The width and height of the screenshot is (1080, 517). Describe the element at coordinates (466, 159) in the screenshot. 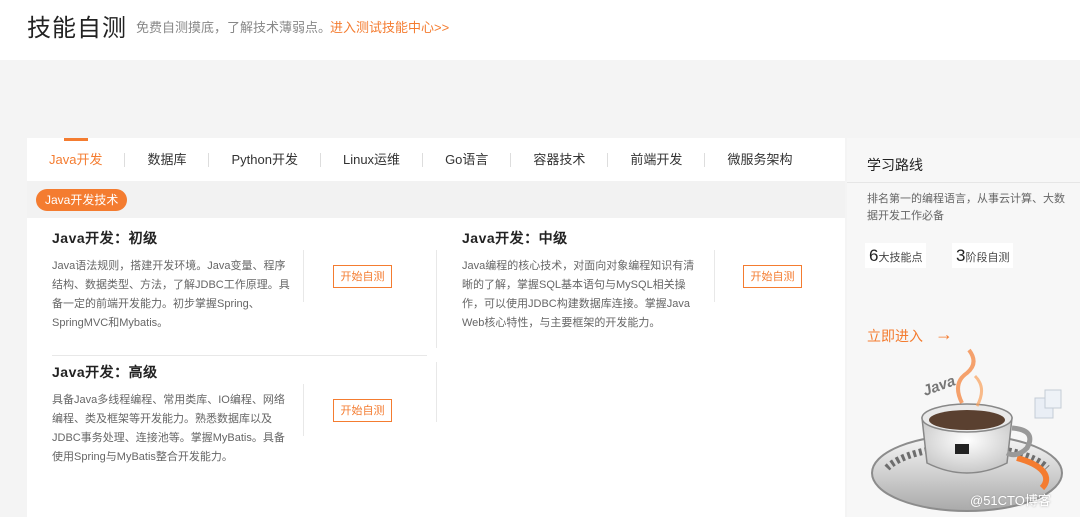

I see `tab-go: Go语言` at that location.